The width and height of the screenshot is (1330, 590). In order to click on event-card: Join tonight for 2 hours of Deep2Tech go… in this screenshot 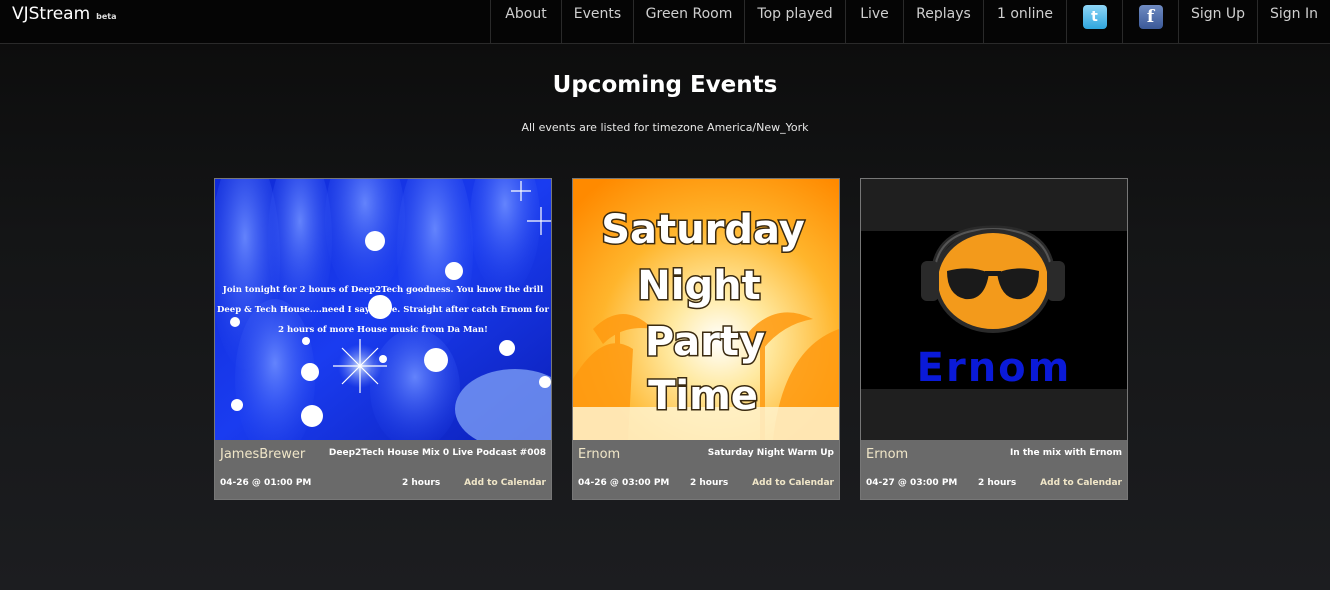, I will do `click(383, 339)`.